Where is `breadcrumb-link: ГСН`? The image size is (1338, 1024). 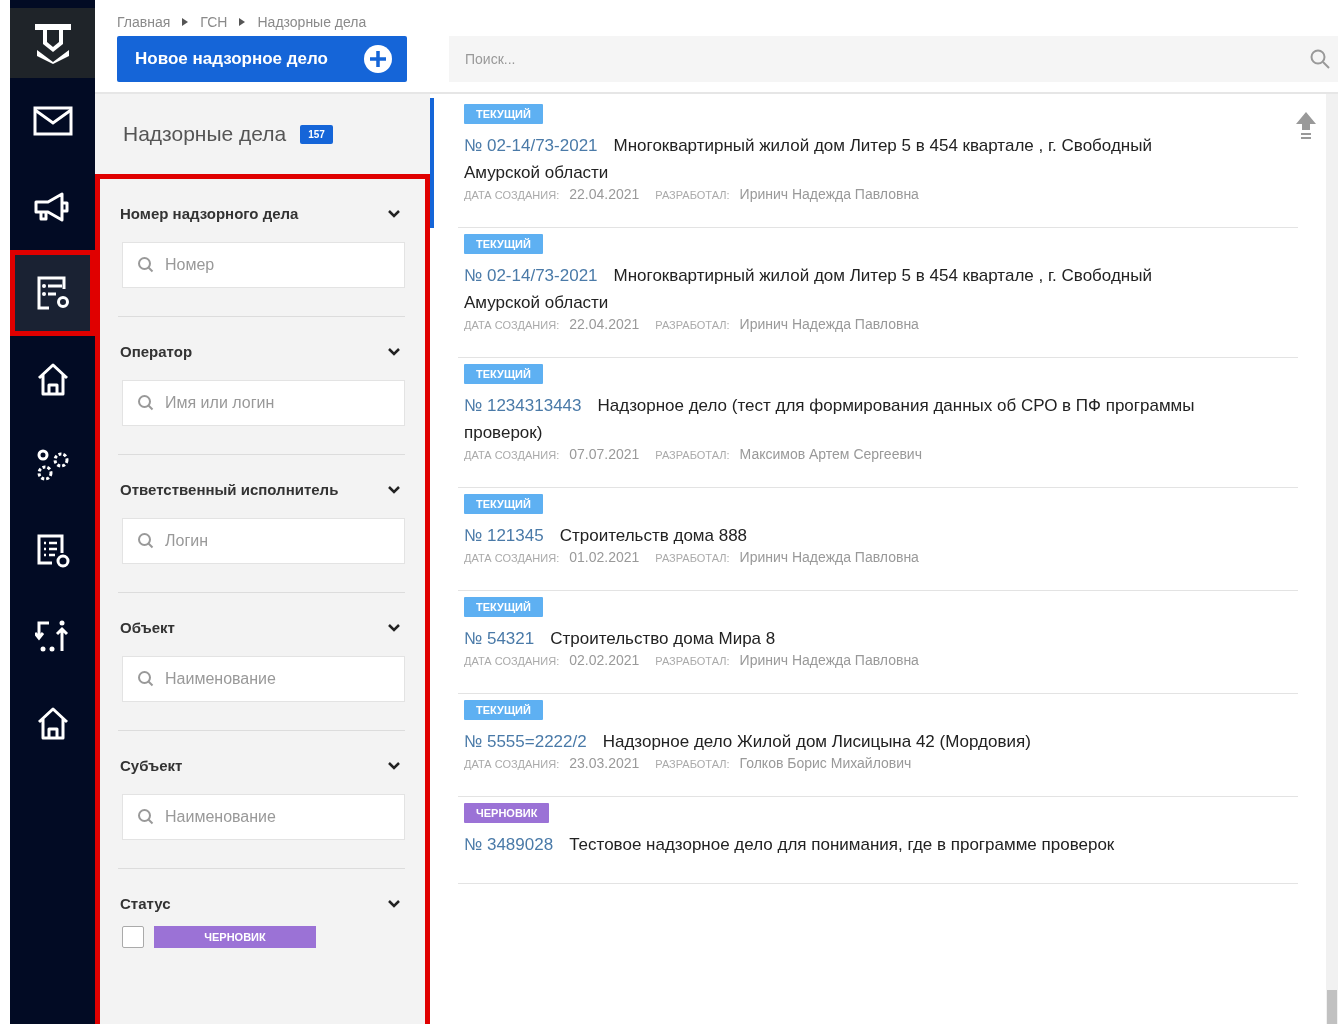
breadcrumb-link: ГСН is located at coordinates (214, 22).